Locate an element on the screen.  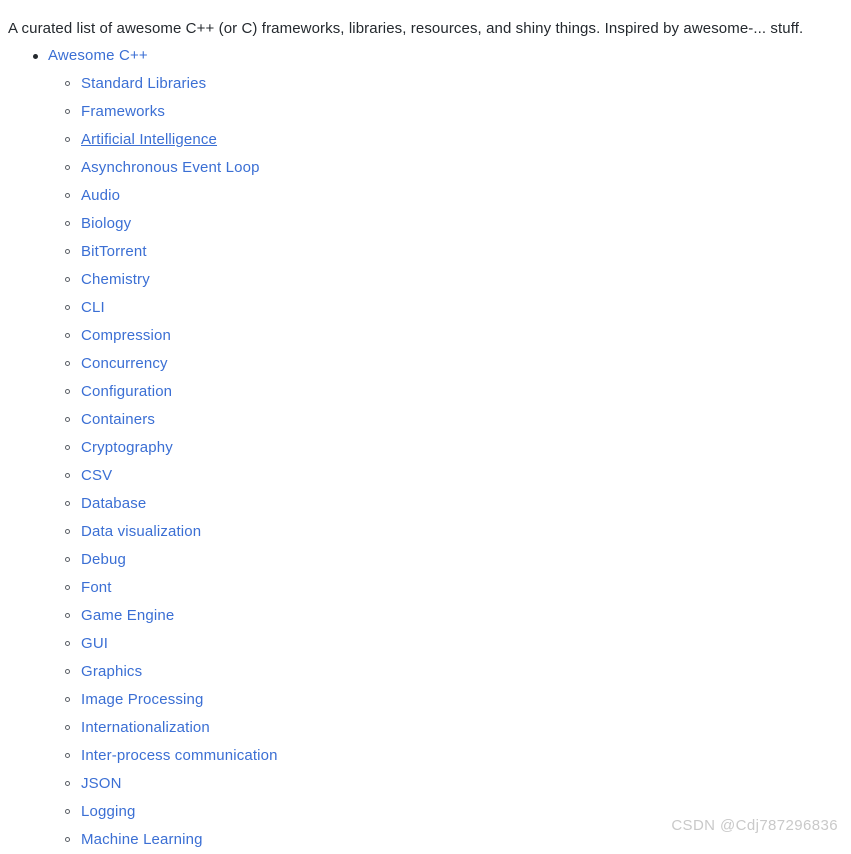
list-item: Font is located at coordinates (171, 588).